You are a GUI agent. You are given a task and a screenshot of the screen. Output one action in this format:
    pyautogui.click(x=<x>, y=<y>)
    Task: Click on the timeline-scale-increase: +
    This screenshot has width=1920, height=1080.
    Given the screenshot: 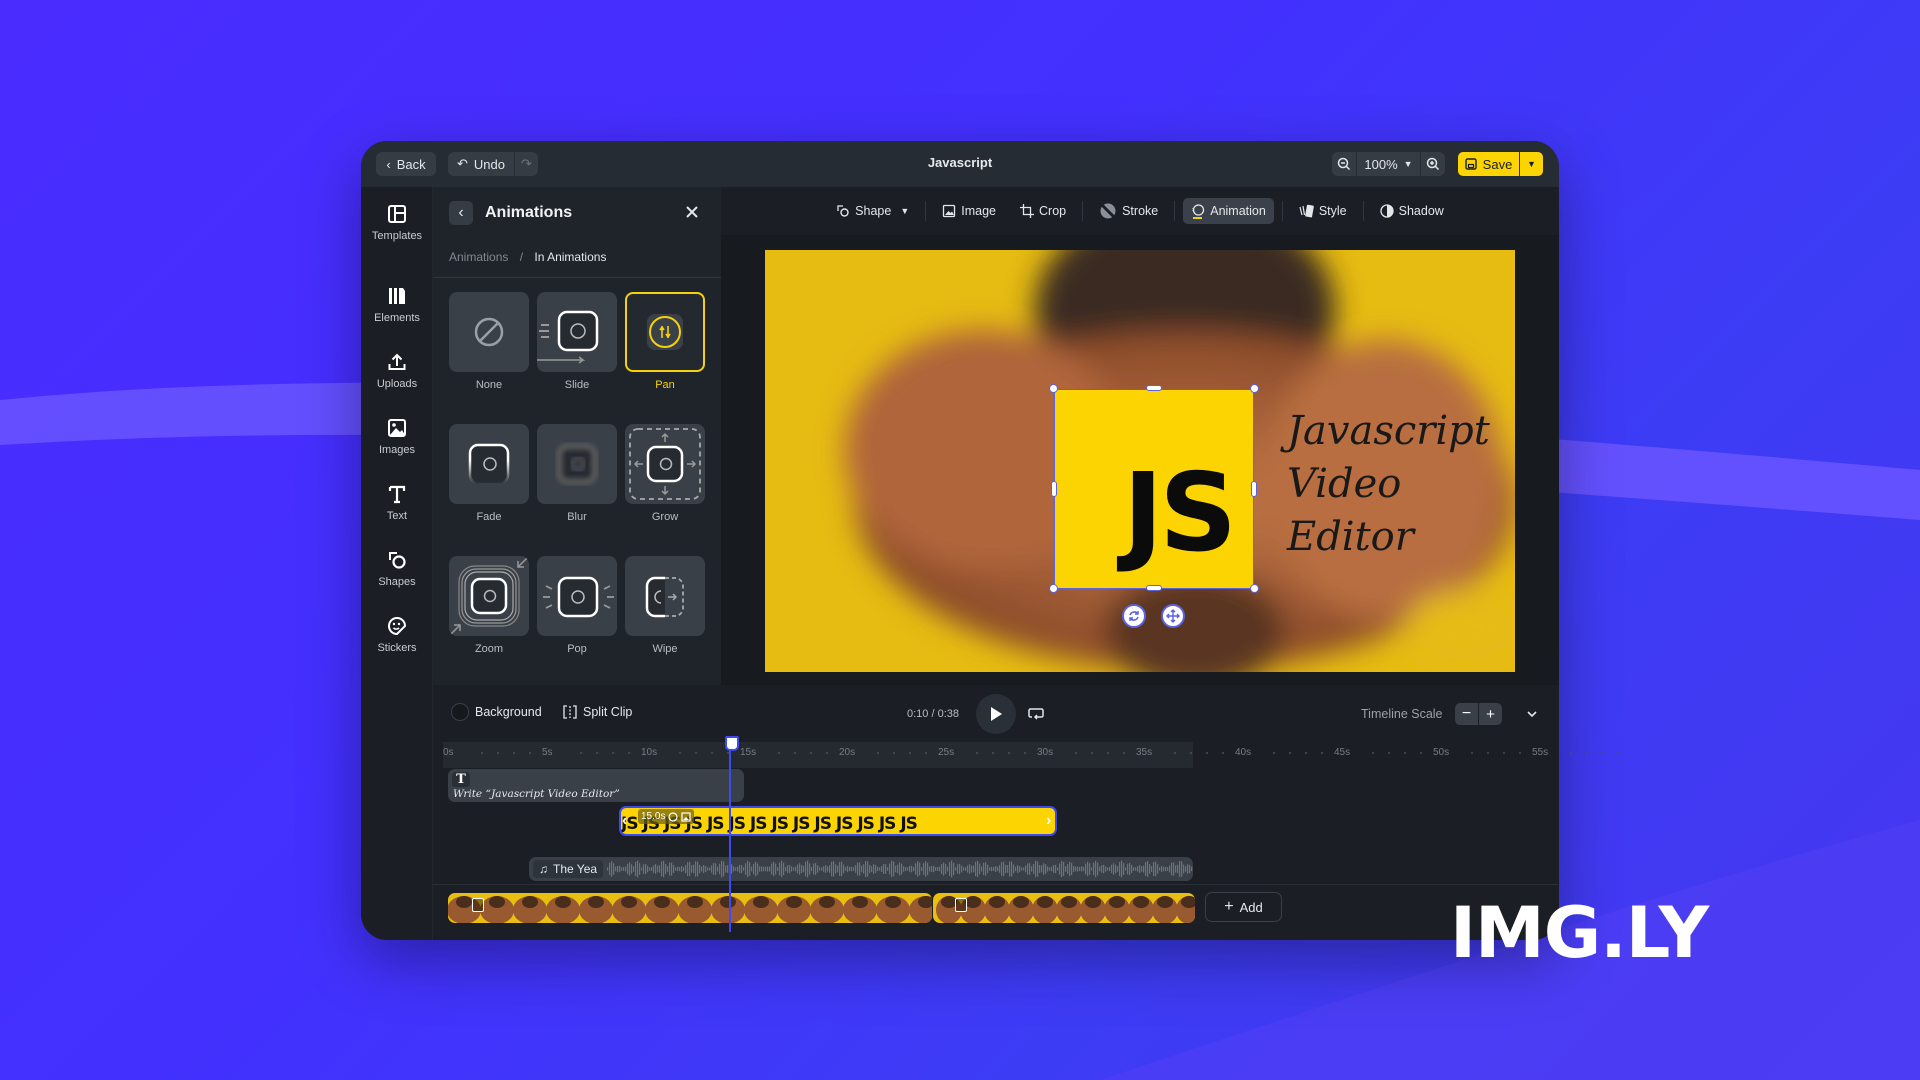 What is the action you would take?
    pyautogui.click(x=1490, y=714)
    